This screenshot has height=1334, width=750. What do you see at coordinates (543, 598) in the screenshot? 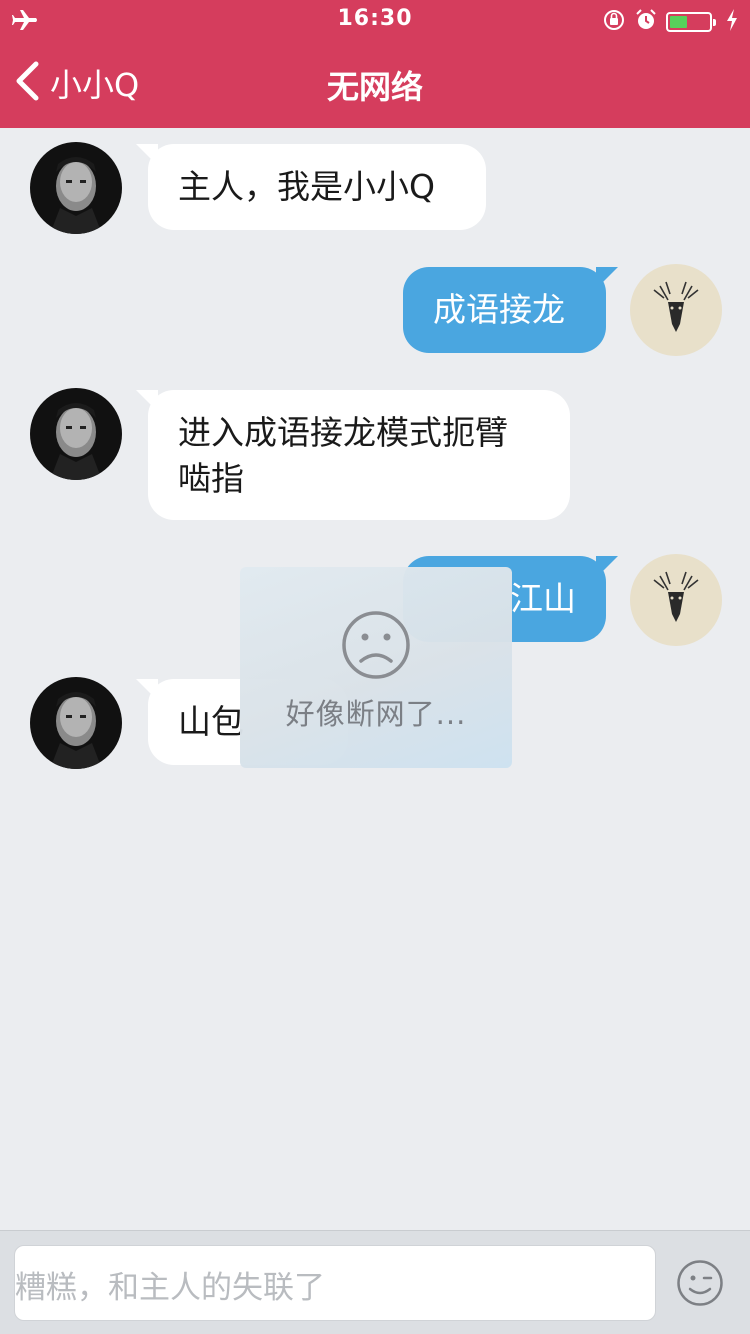
I see `message-text: 江山` at bounding box center [543, 598].